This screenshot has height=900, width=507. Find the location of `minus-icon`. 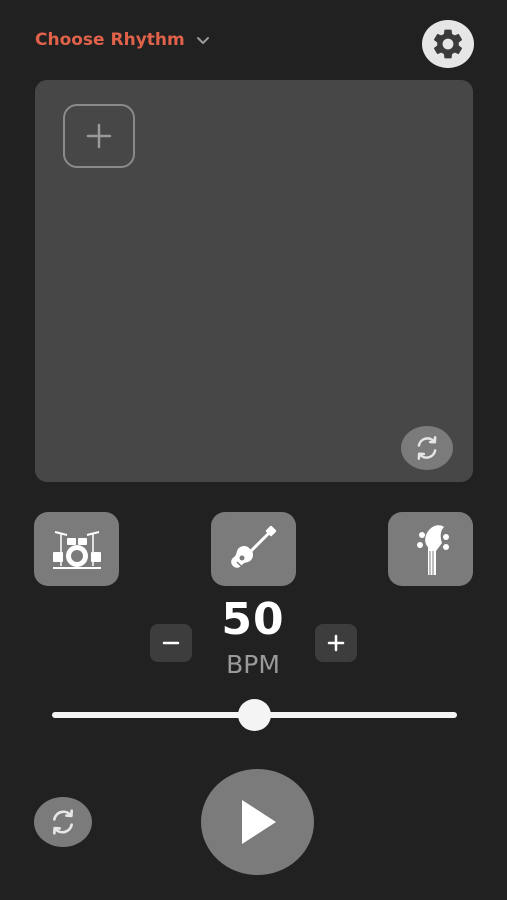

minus-icon is located at coordinates (171, 643).